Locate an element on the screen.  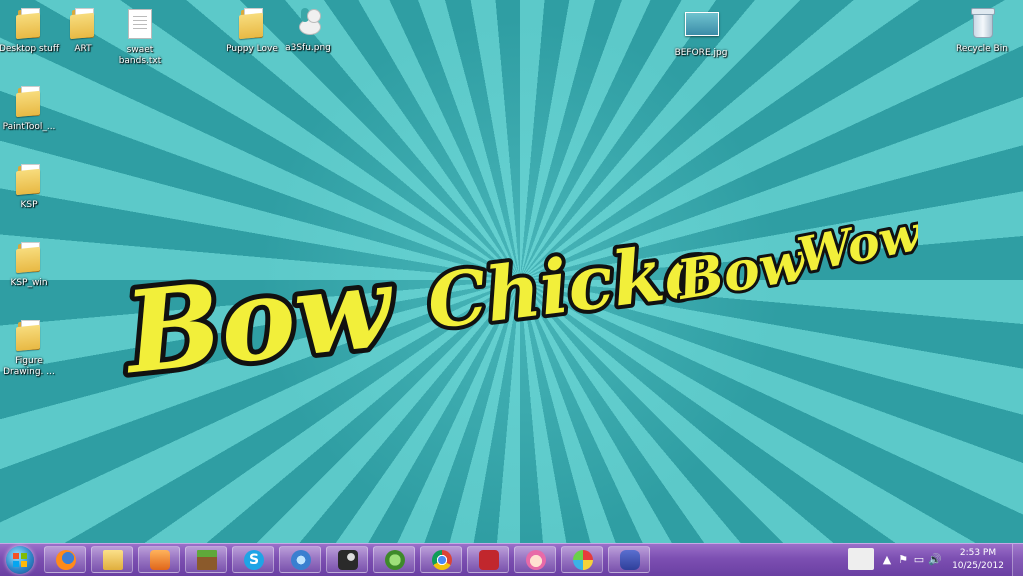
skype-icon: S is located at coordinates (254, 560).